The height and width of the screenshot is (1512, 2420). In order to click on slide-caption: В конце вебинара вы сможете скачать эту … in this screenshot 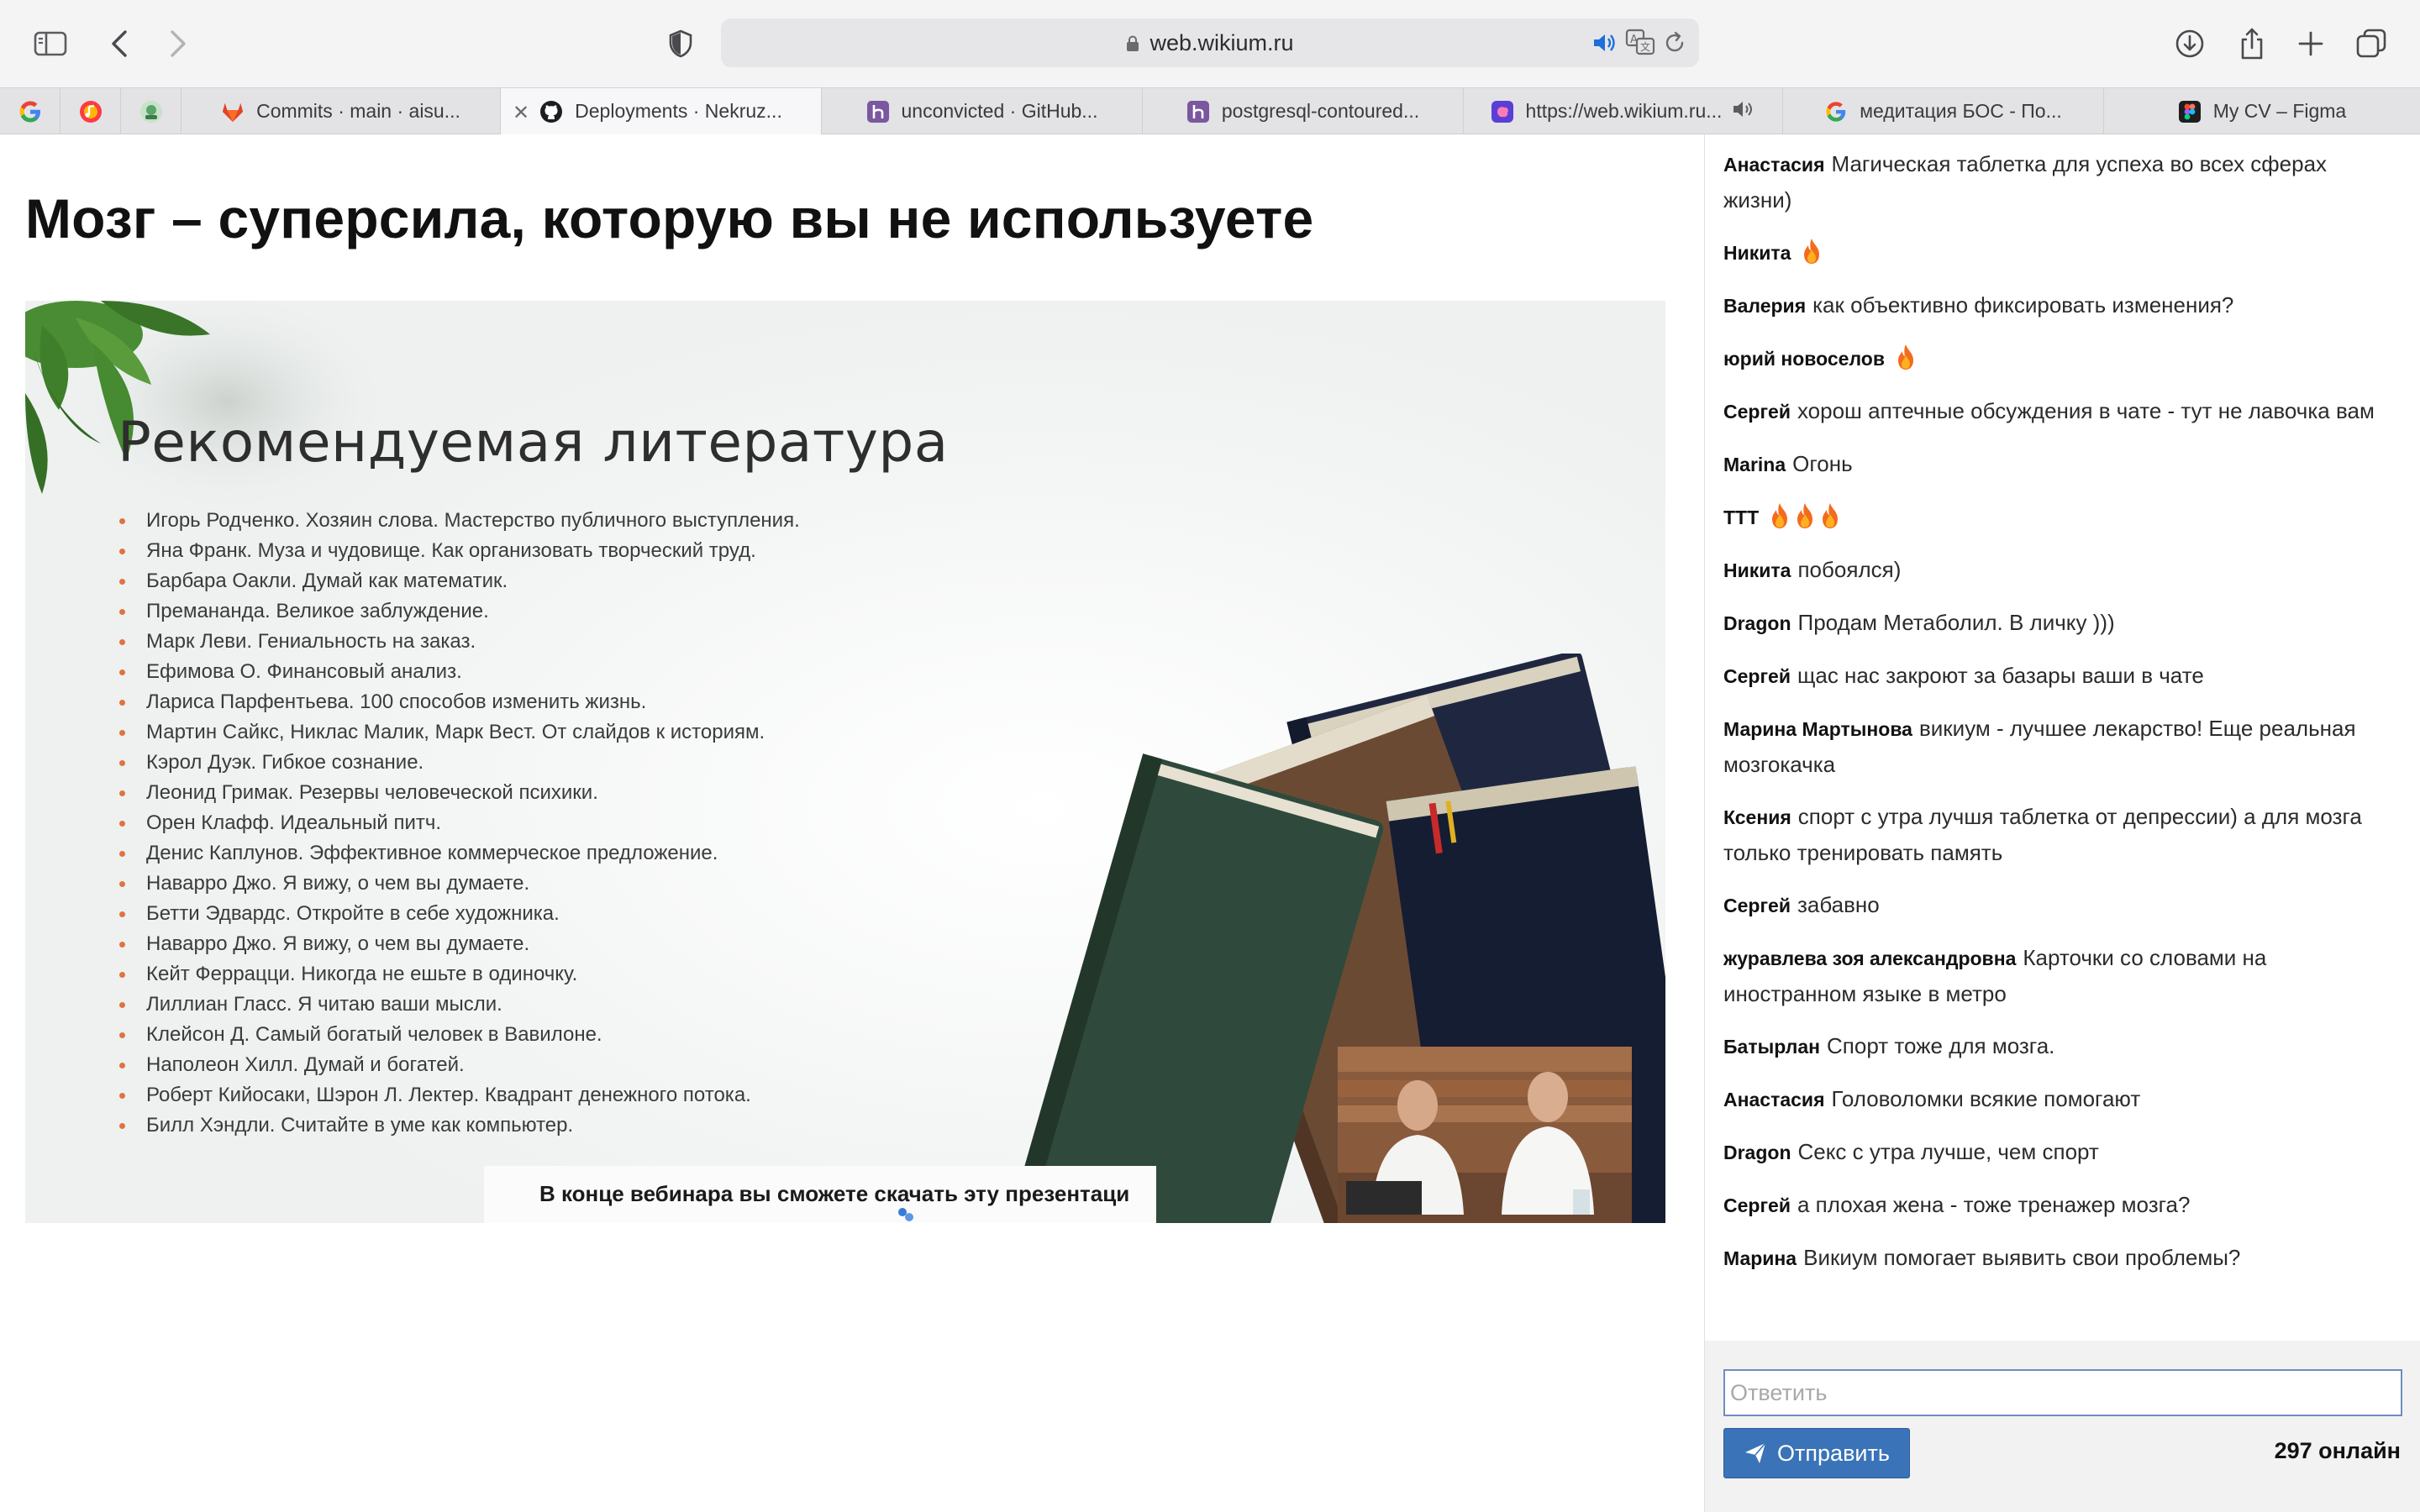, I will do `click(834, 1193)`.